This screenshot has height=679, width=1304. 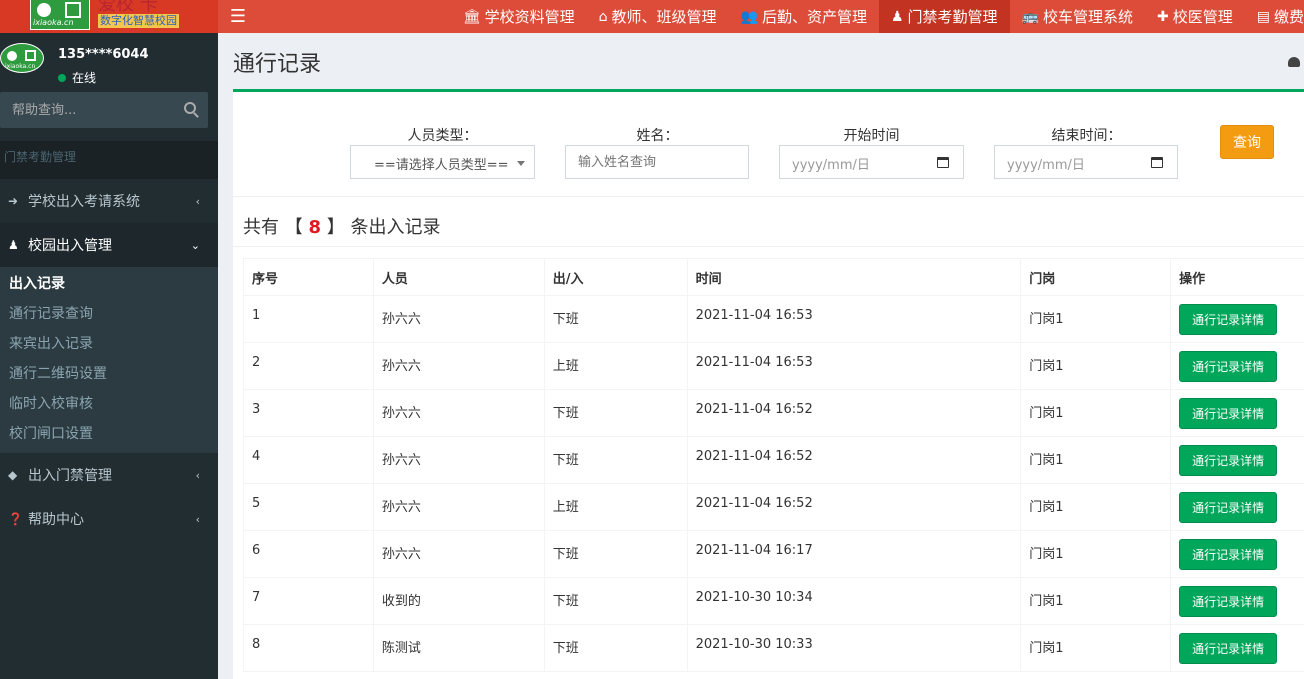 What do you see at coordinates (658, 16) in the screenshot?
I see `nav-item-teacher-class: ⌂ 教师、班级管理` at bounding box center [658, 16].